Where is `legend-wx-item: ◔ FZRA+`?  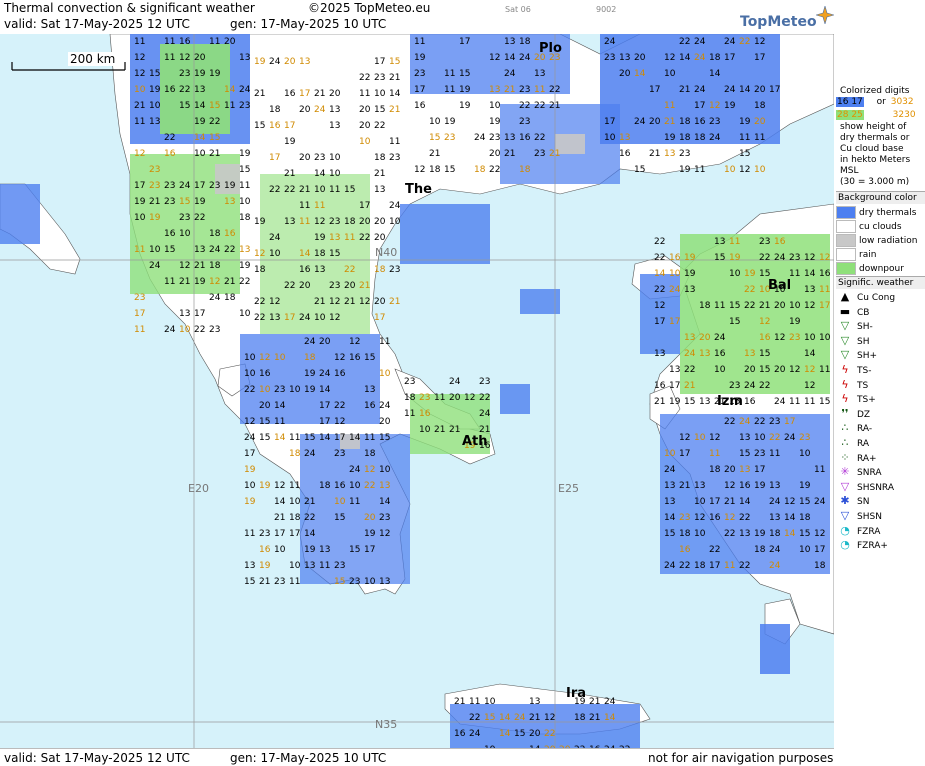
legend-wx-item: ◔ FZRA+ is located at coordinates (862, 544).